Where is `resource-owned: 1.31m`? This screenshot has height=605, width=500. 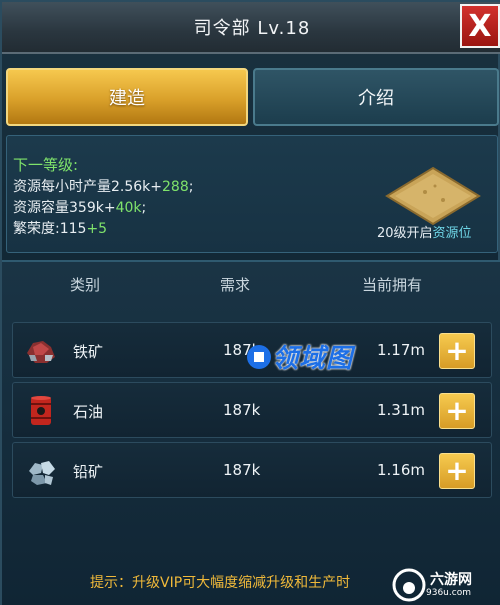
resource-owned: 1.31m is located at coordinates (400, 410).